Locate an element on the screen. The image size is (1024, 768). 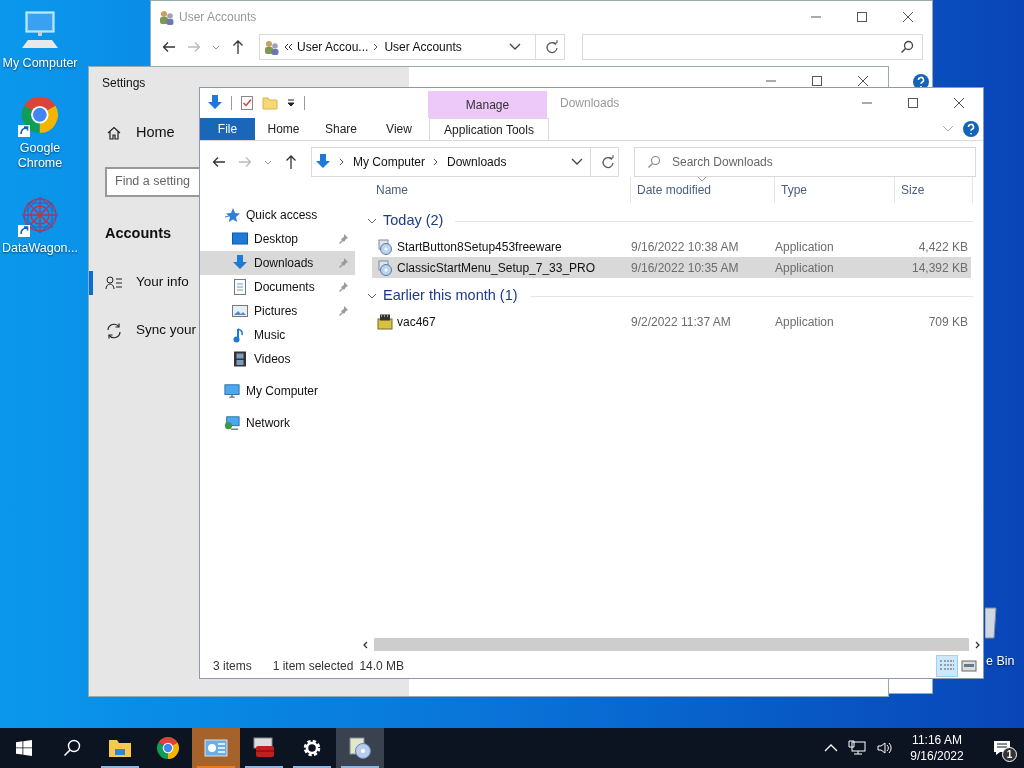
file-row: StartButton8Setup453freeware 9/16/2022 10:38 AM Application 4,422 KB is located at coordinates (671, 246).